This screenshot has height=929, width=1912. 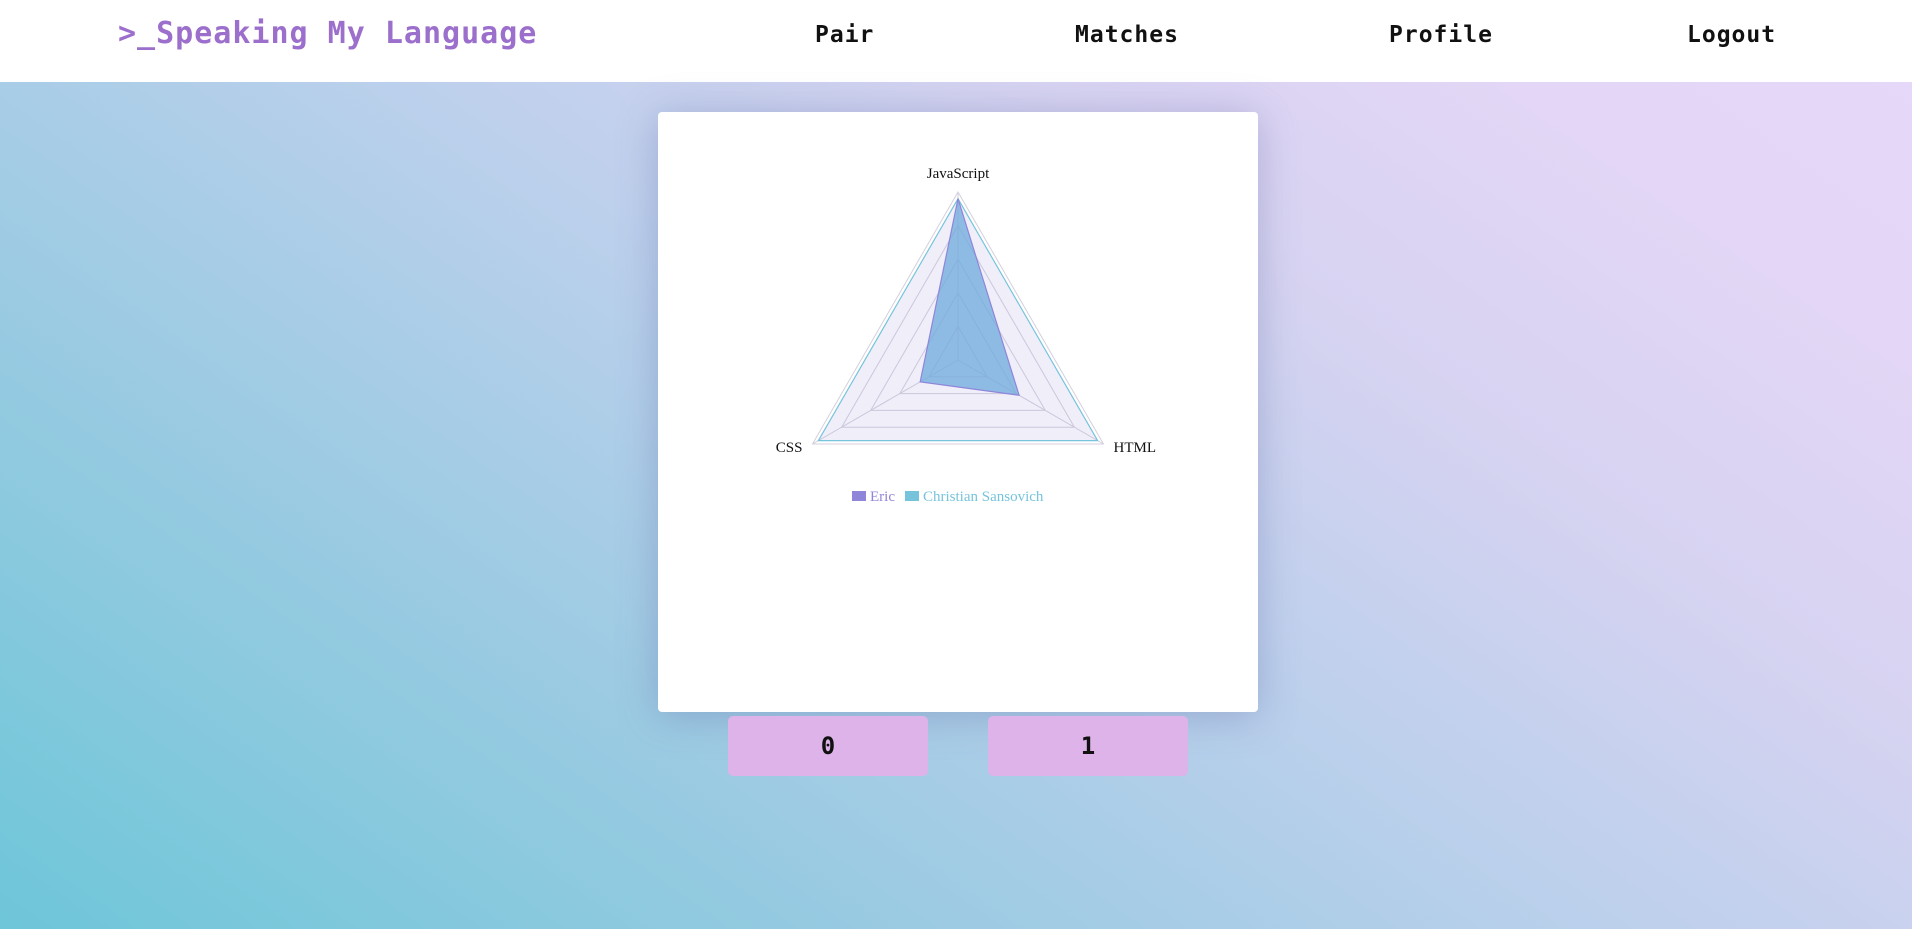 What do you see at coordinates (844, 35) in the screenshot?
I see `nav-link-pair: Pair` at bounding box center [844, 35].